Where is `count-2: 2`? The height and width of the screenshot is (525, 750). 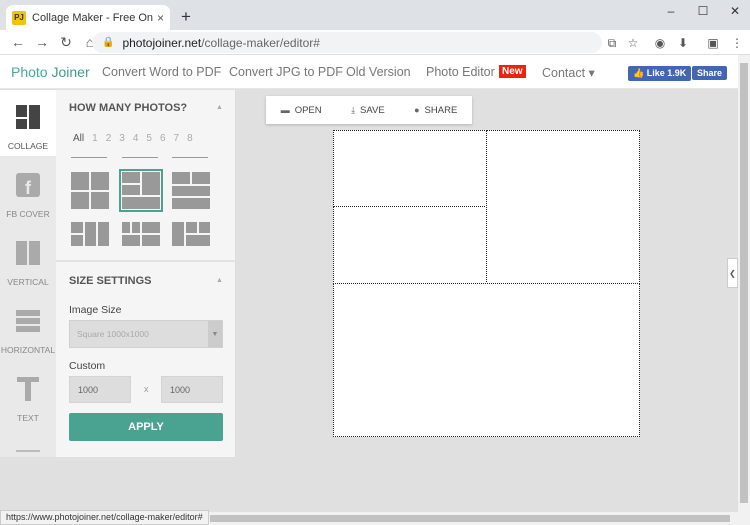
count-2: 2 is located at coordinates (109, 138).